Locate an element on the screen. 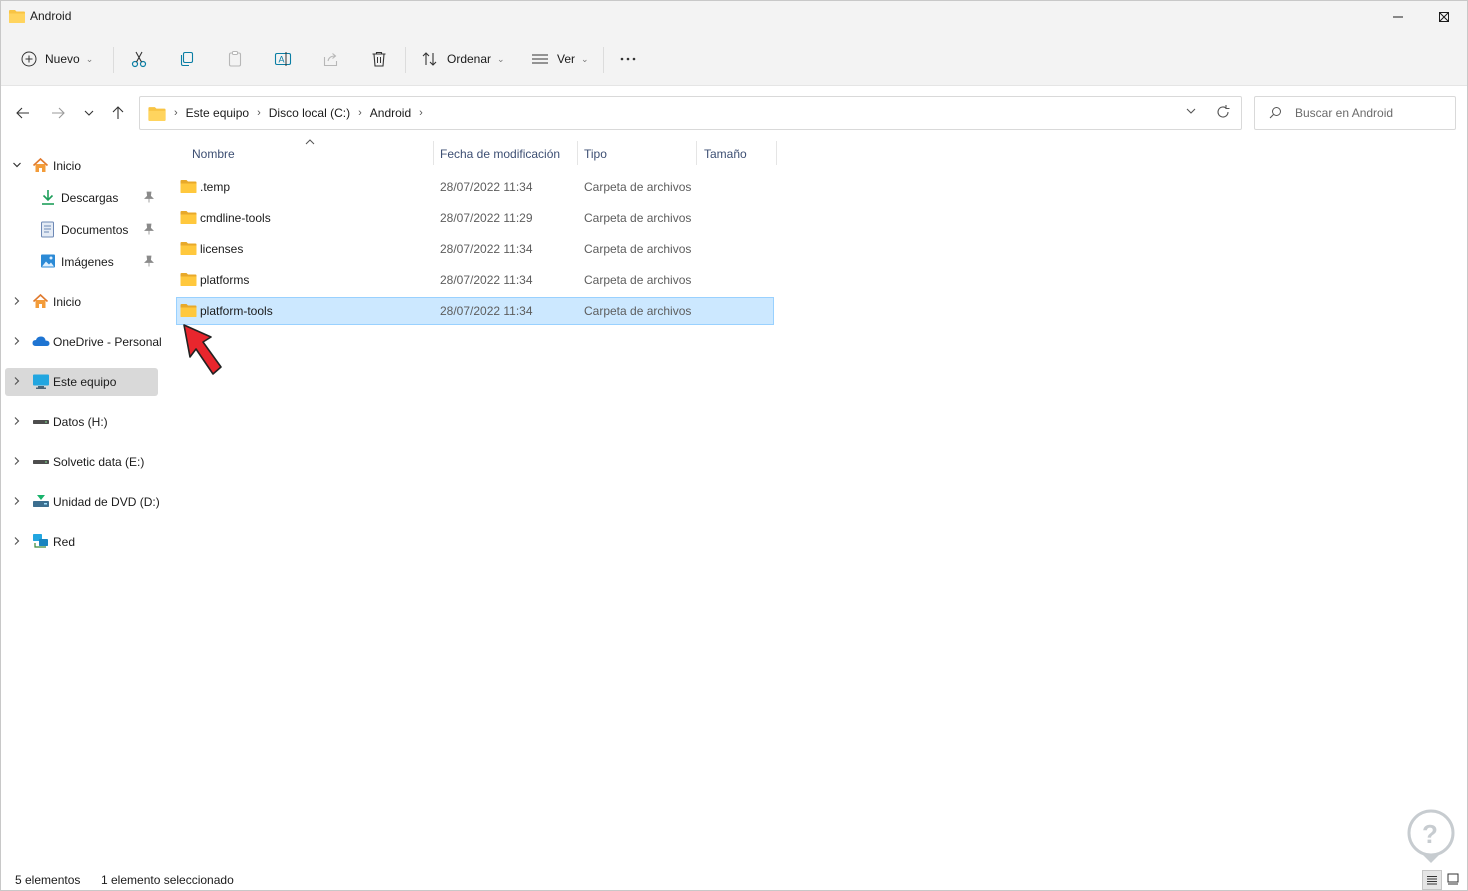 The height and width of the screenshot is (891, 1468). file-name: cmdline-tools is located at coordinates (235, 218).